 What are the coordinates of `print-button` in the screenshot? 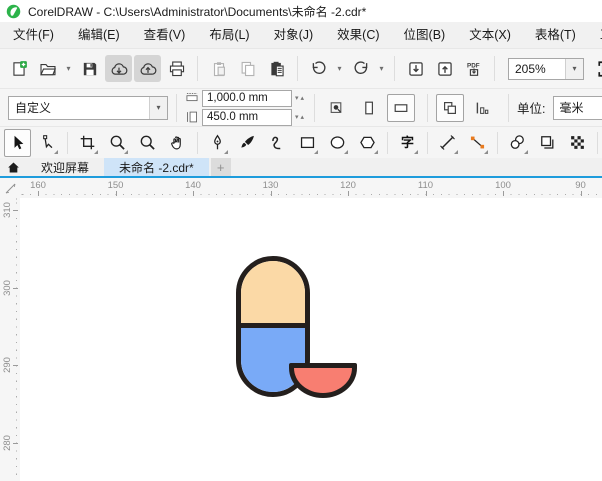 It's located at (176, 68).